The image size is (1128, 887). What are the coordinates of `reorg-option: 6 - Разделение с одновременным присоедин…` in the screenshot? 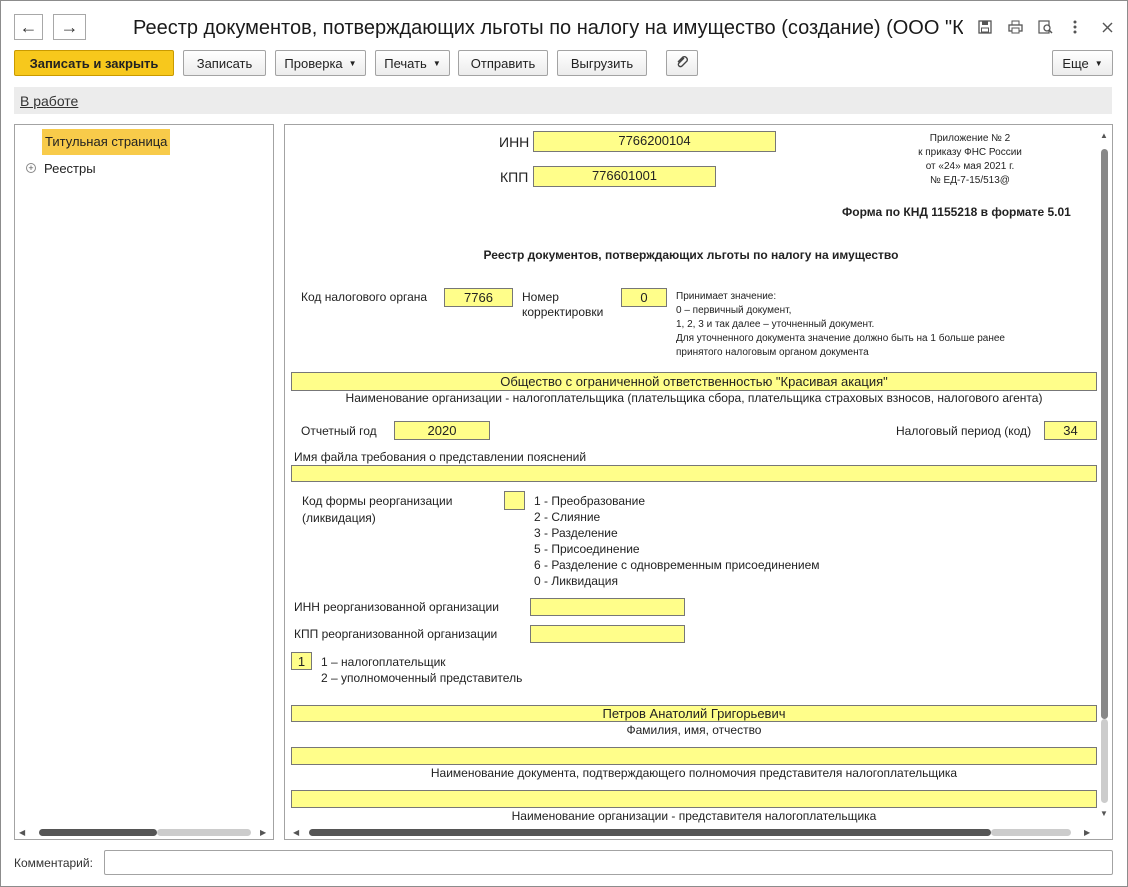 It's located at (677, 565).